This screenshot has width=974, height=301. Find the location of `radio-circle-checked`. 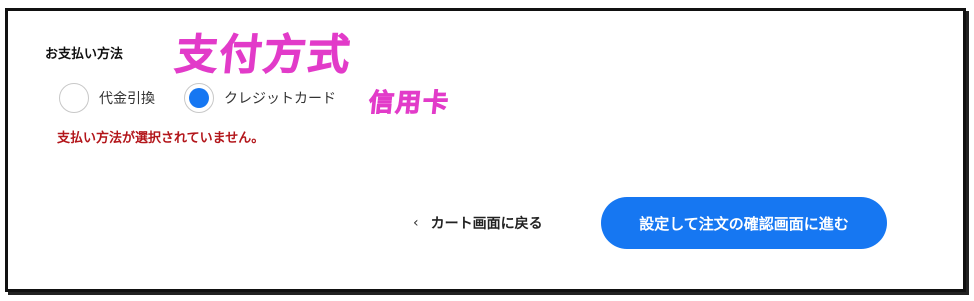

radio-circle-checked is located at coordinates (199, 98).